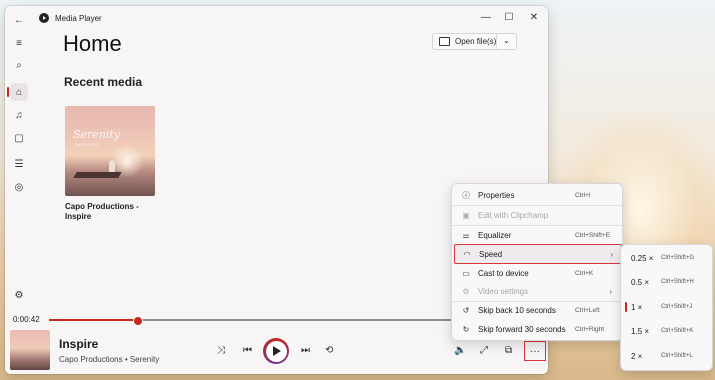 This screenshot has width=715, height=380. I want to click on menu-item-edit-clipchamp: ▣ Edit with Clipchamp, so click(537, 215).